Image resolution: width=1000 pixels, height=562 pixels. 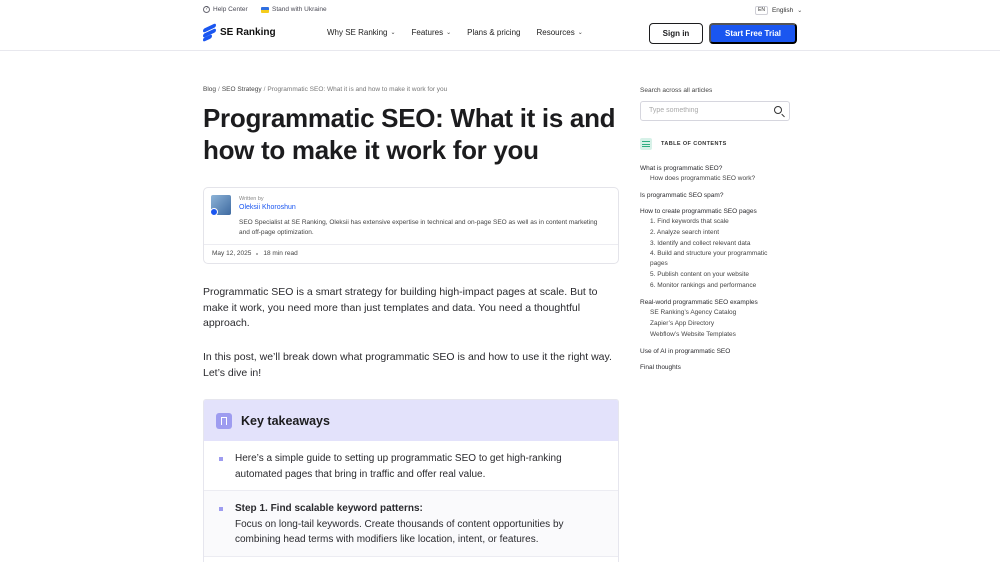 I want to click on logo-text: SE Ranking, so click(x=248, y=32).